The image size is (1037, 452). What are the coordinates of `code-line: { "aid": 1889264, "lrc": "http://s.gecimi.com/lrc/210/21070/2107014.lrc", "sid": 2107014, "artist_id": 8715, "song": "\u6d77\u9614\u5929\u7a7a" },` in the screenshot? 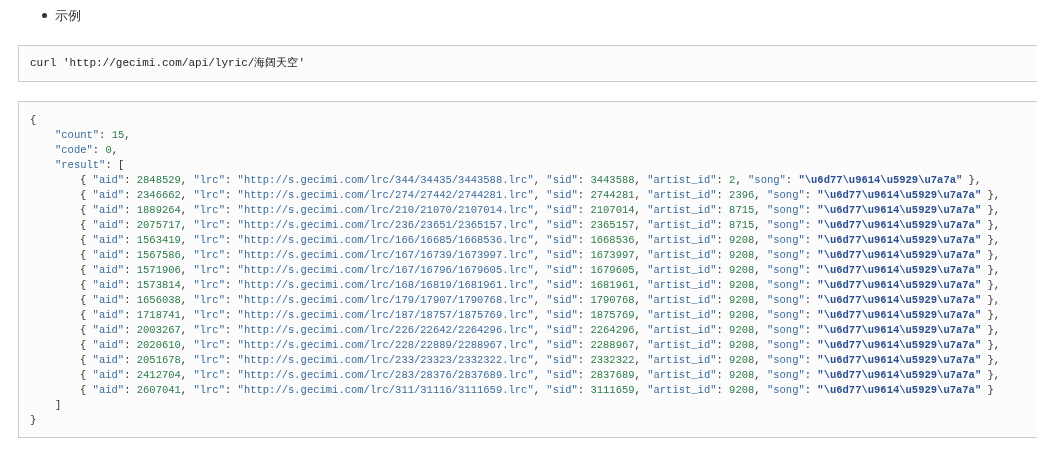 It's located at (540, 210).